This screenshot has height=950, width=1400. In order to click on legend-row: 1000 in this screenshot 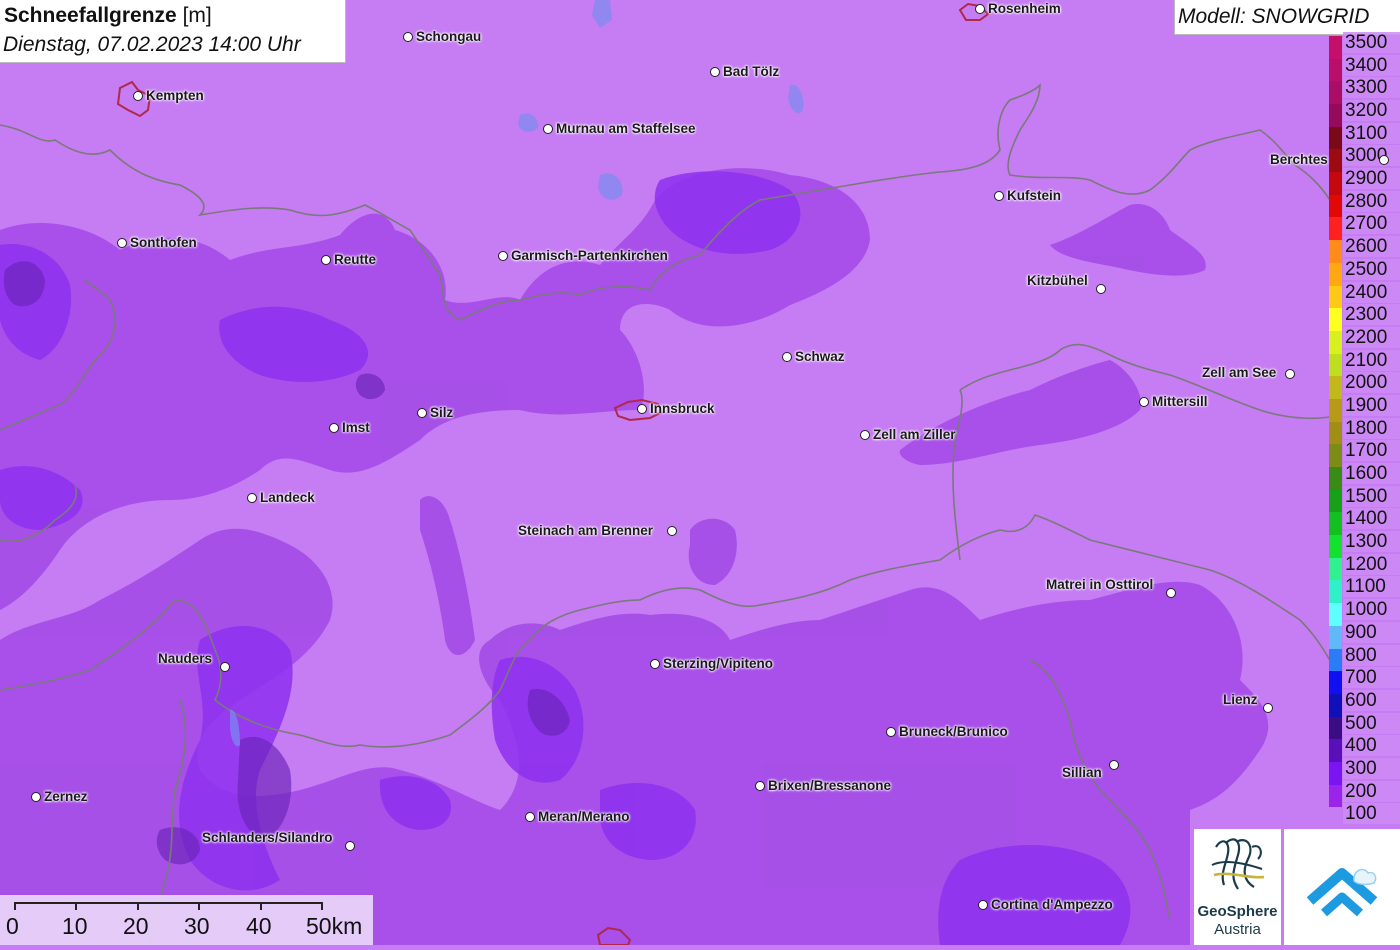, I will do `click(1364, 612)`.